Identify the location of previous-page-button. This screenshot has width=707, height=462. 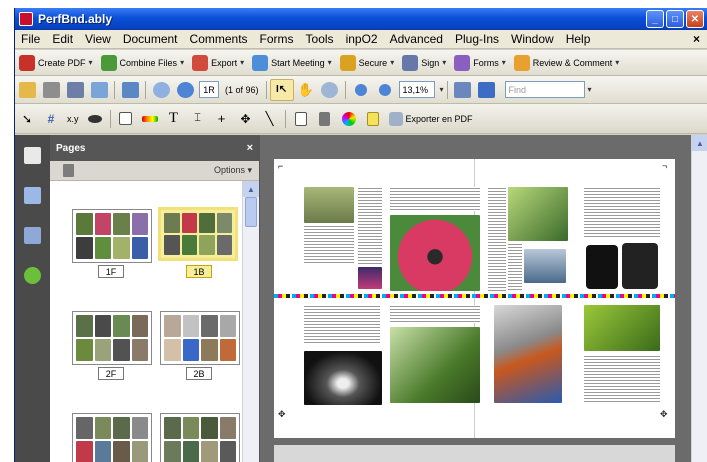
(161, 90).